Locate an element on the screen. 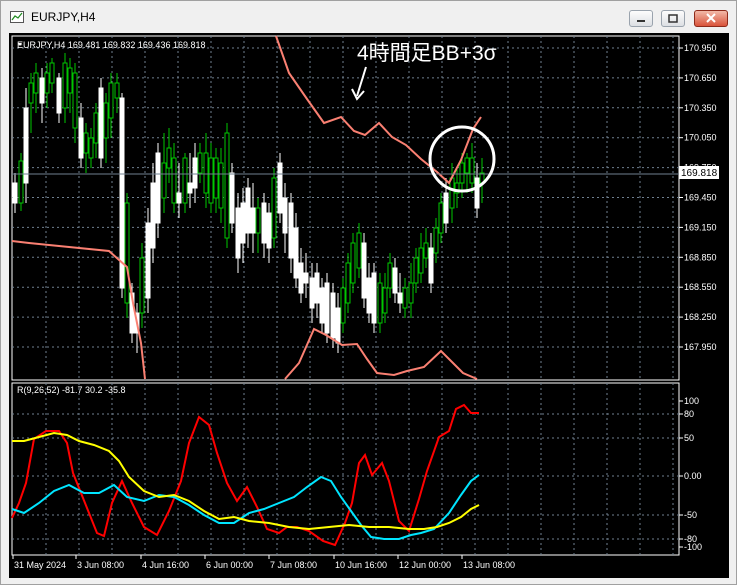 The image size is (737, 585). rci-tick-label: 80 is located at coordinates (689, 414).